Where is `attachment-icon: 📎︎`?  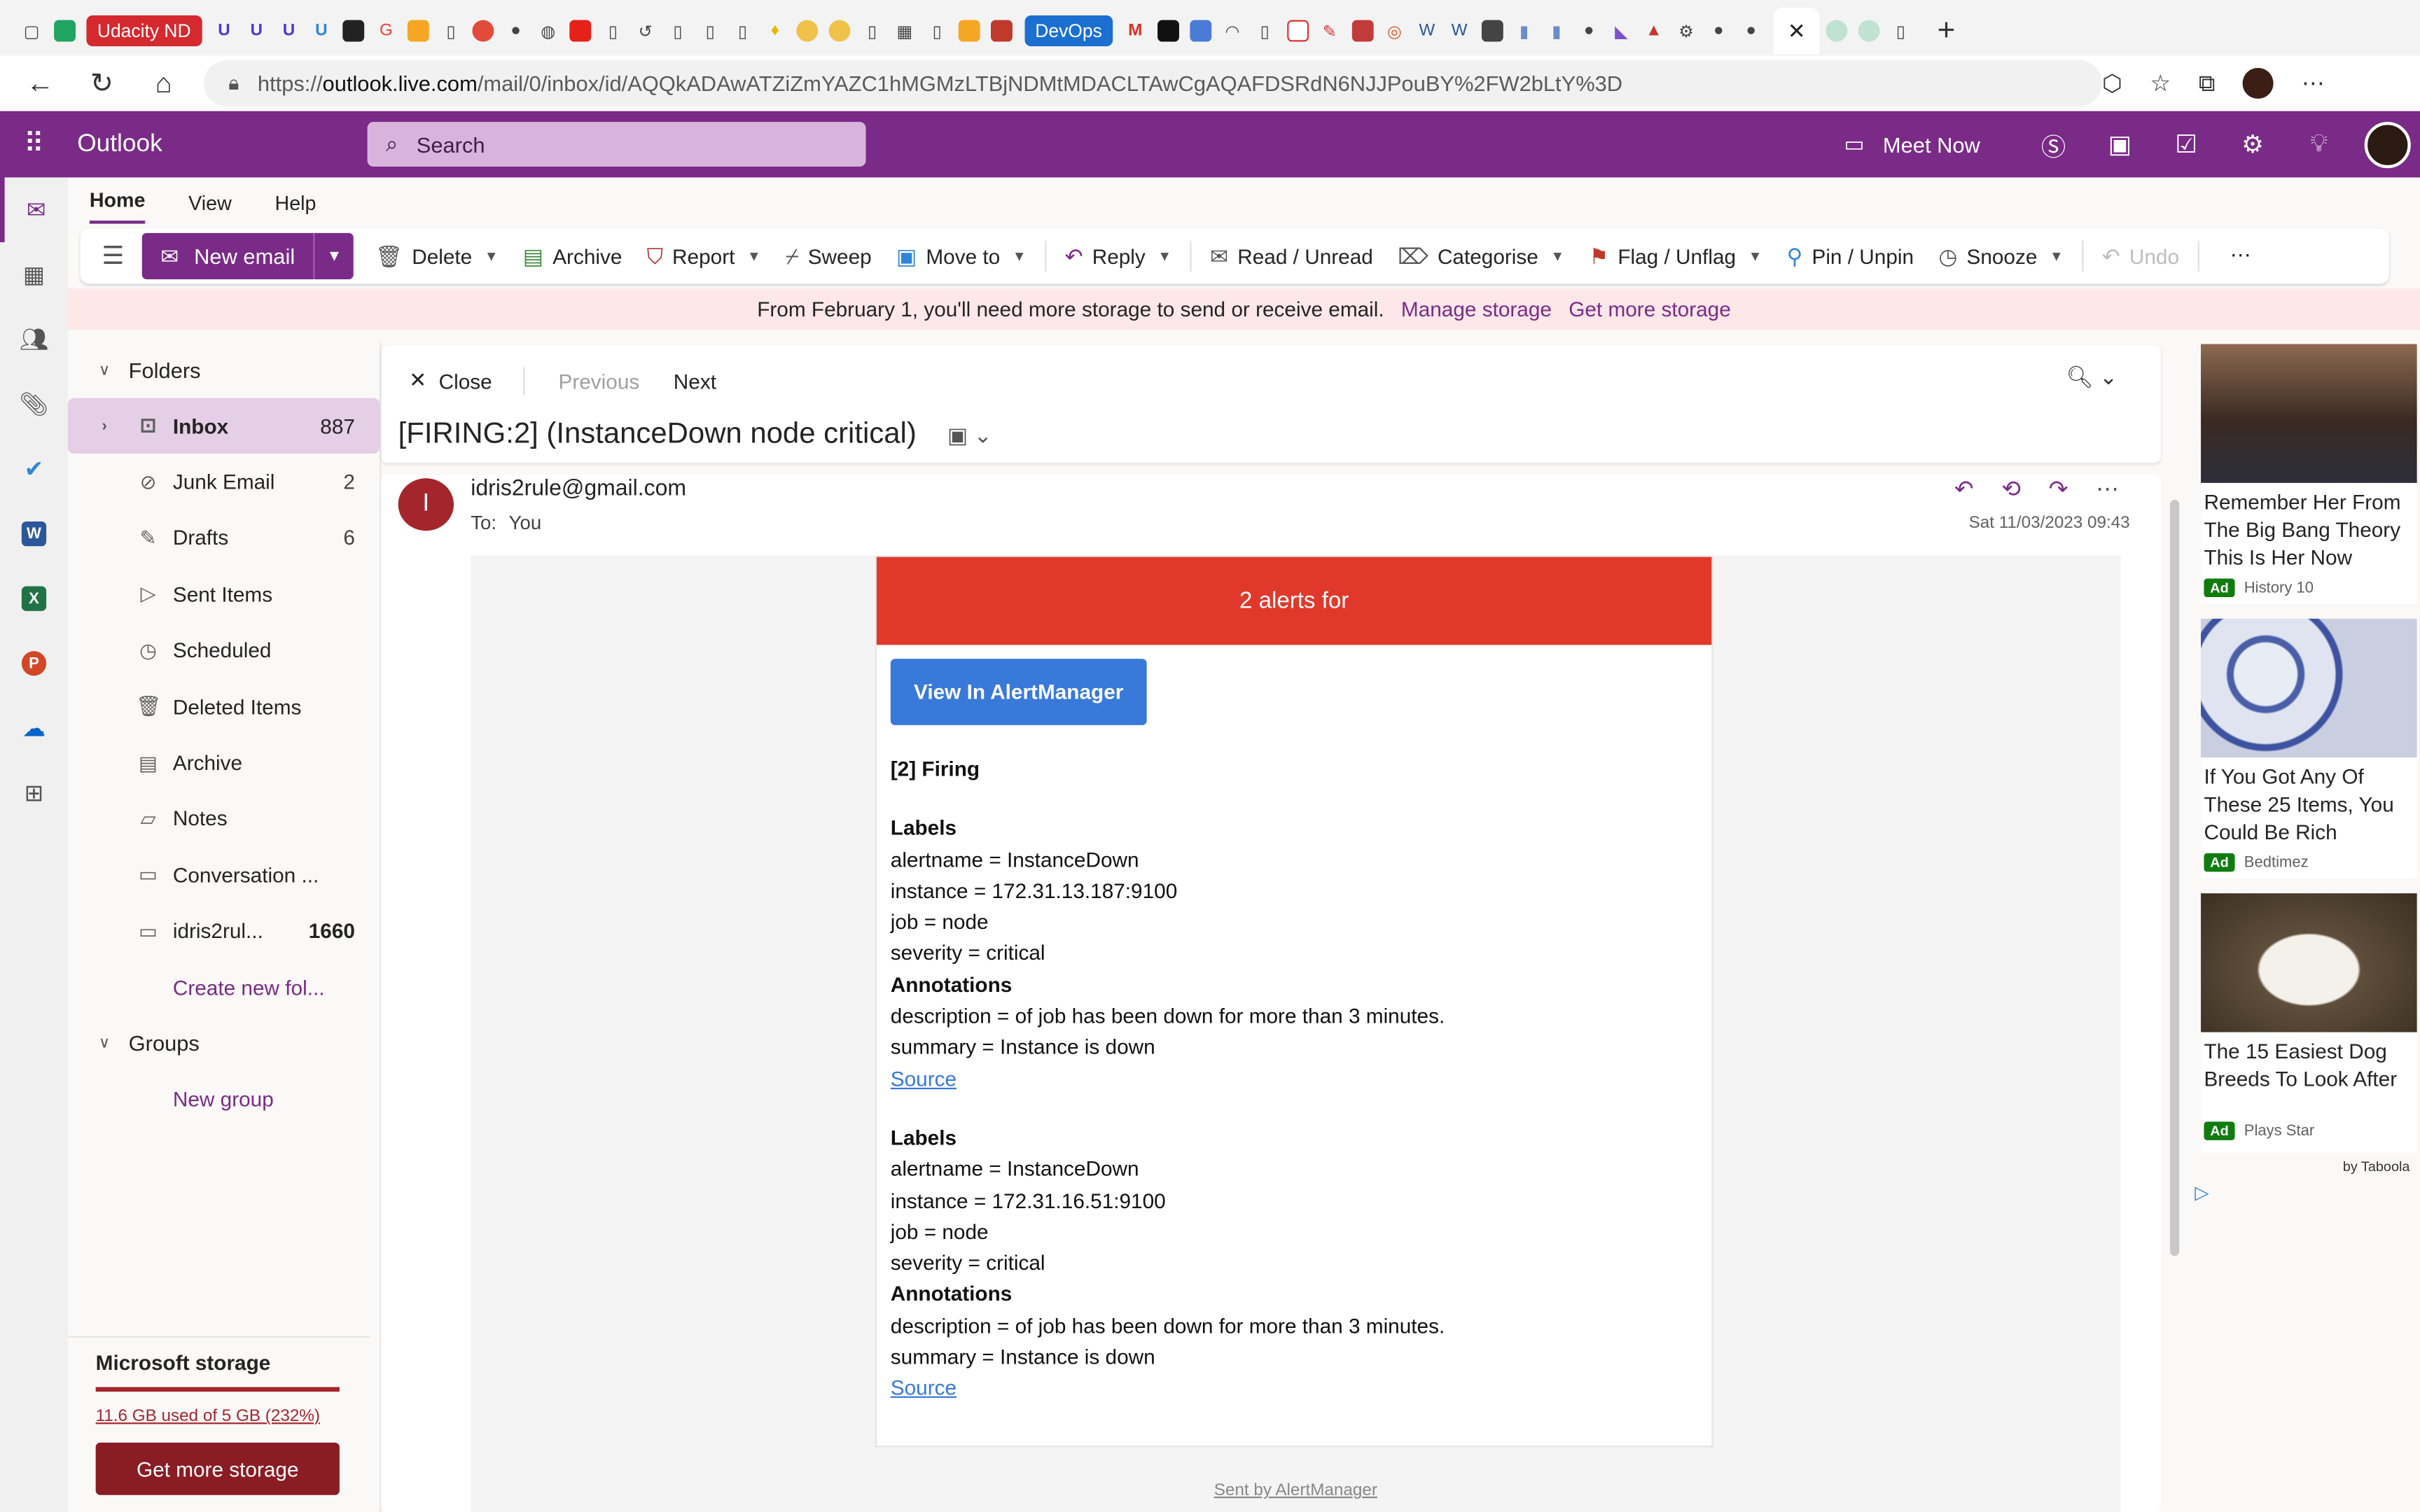 attachment-icon: 📎︎ is located at coordinates (34, 404).